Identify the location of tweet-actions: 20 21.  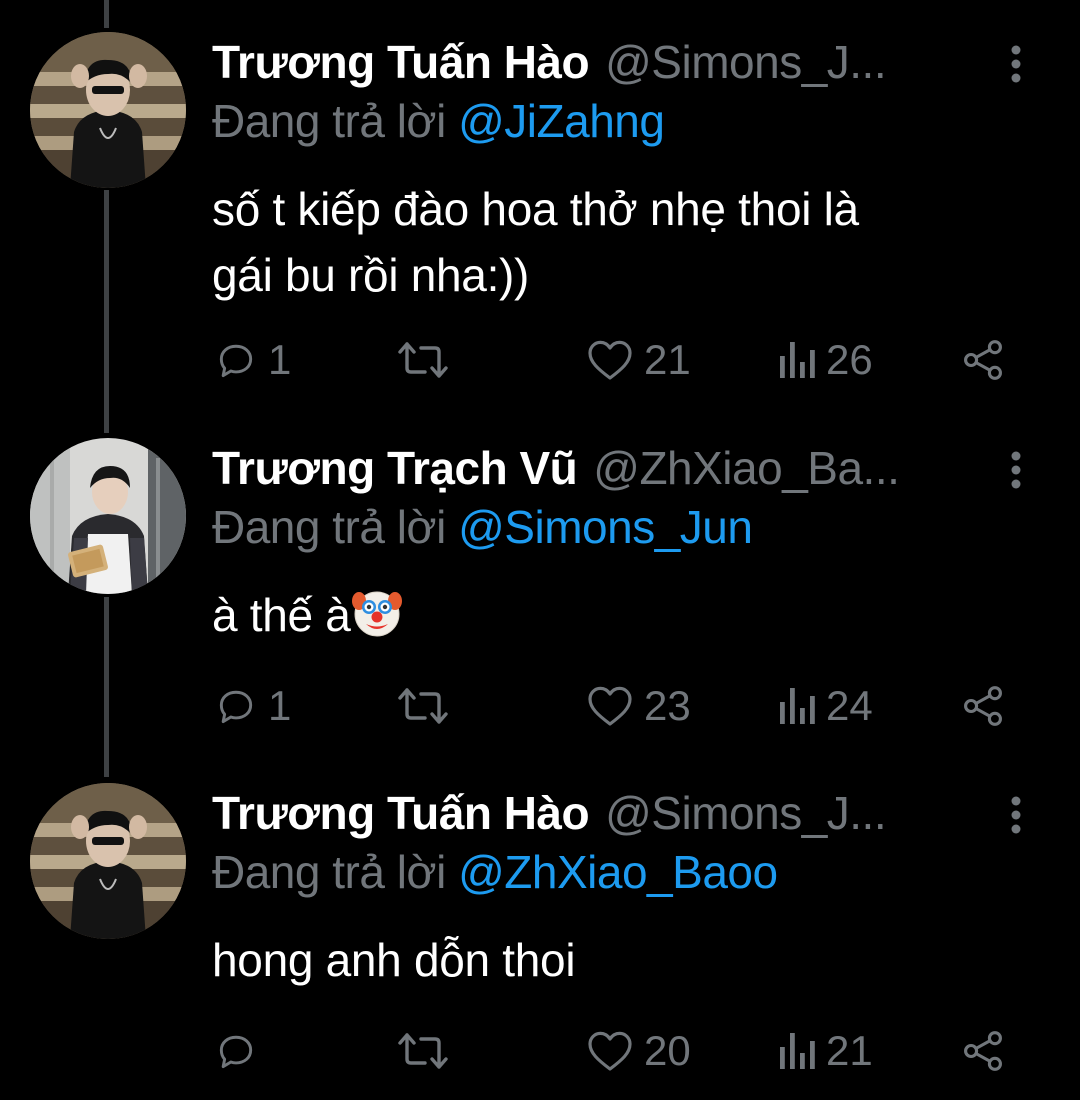
(540, 1051).